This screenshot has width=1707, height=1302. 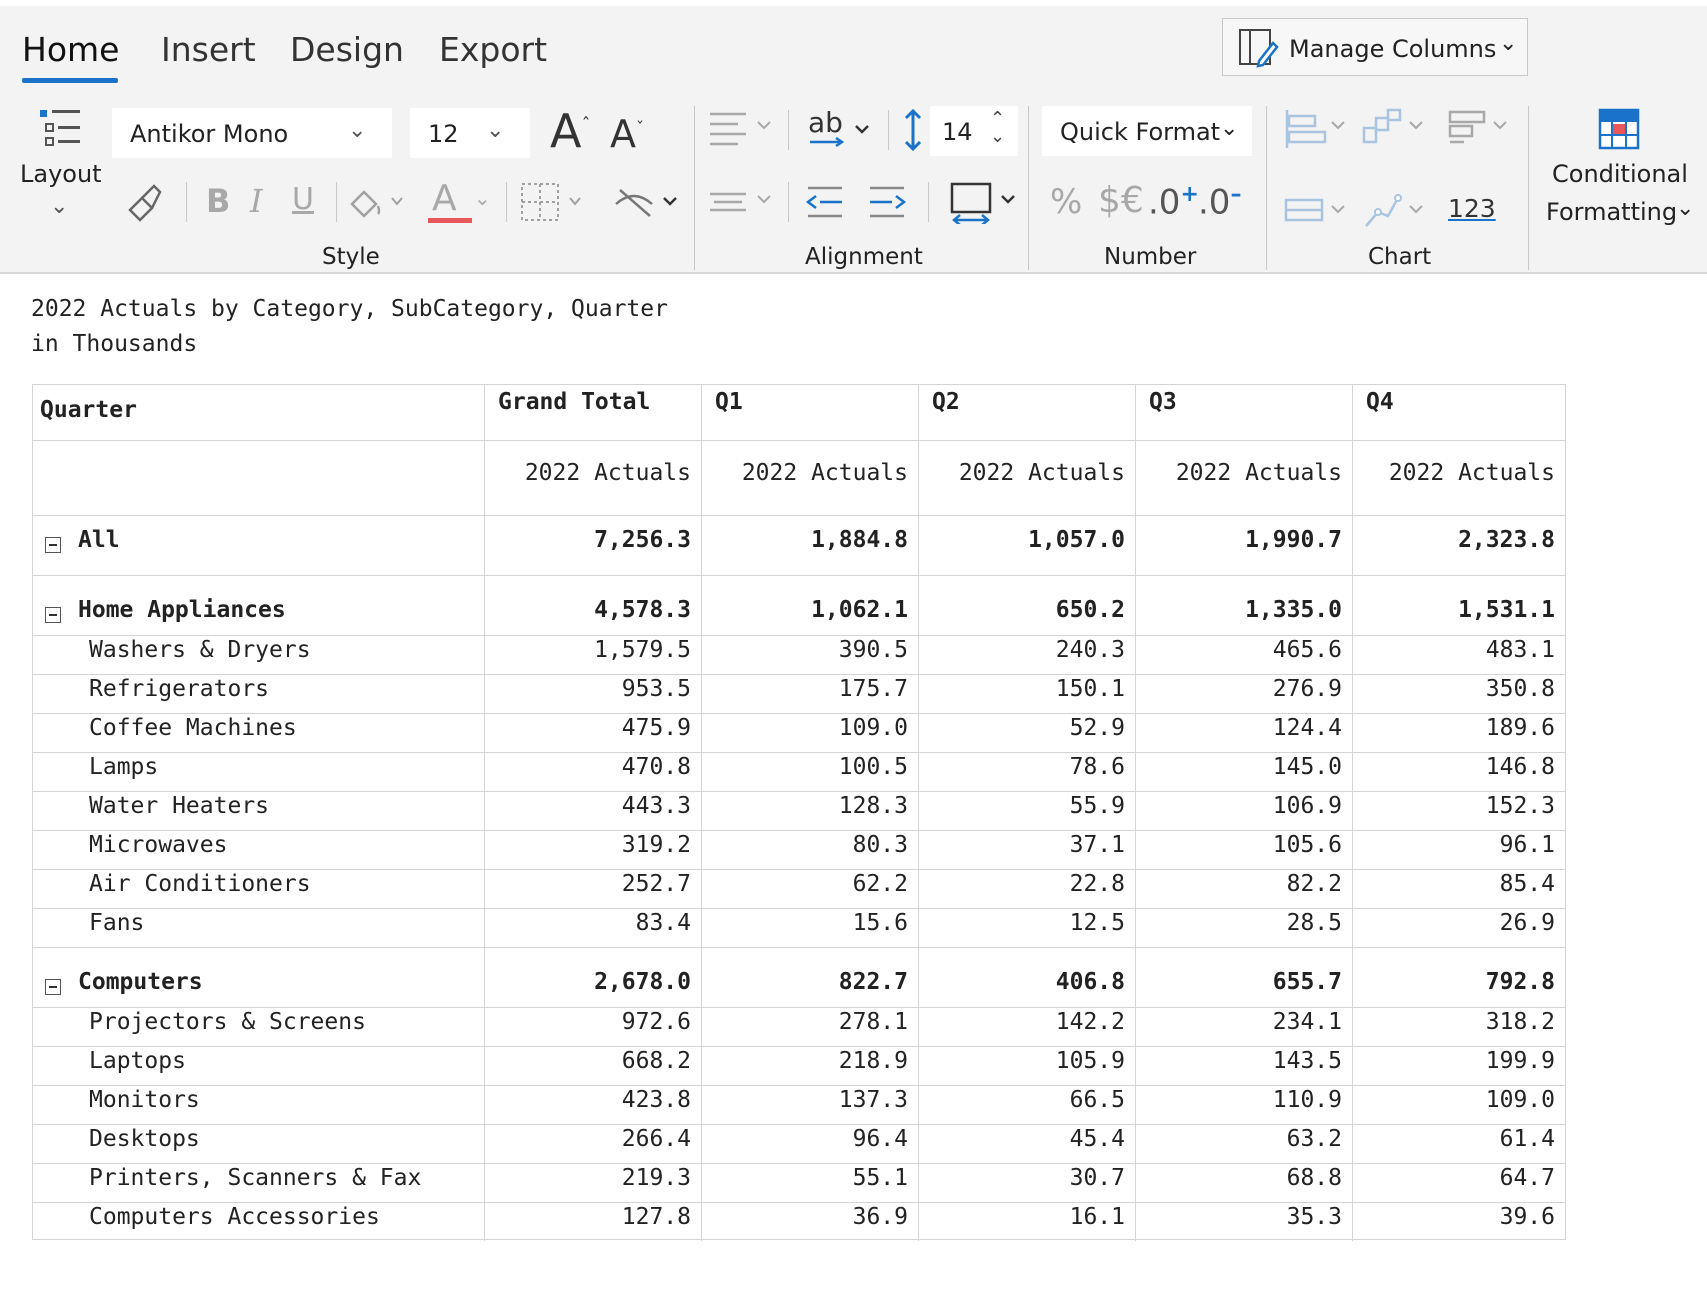 What do you see at coordinates (743, 200) in the screenshot?
I see `vertical-align-icon` at bounding box center [743, 200].